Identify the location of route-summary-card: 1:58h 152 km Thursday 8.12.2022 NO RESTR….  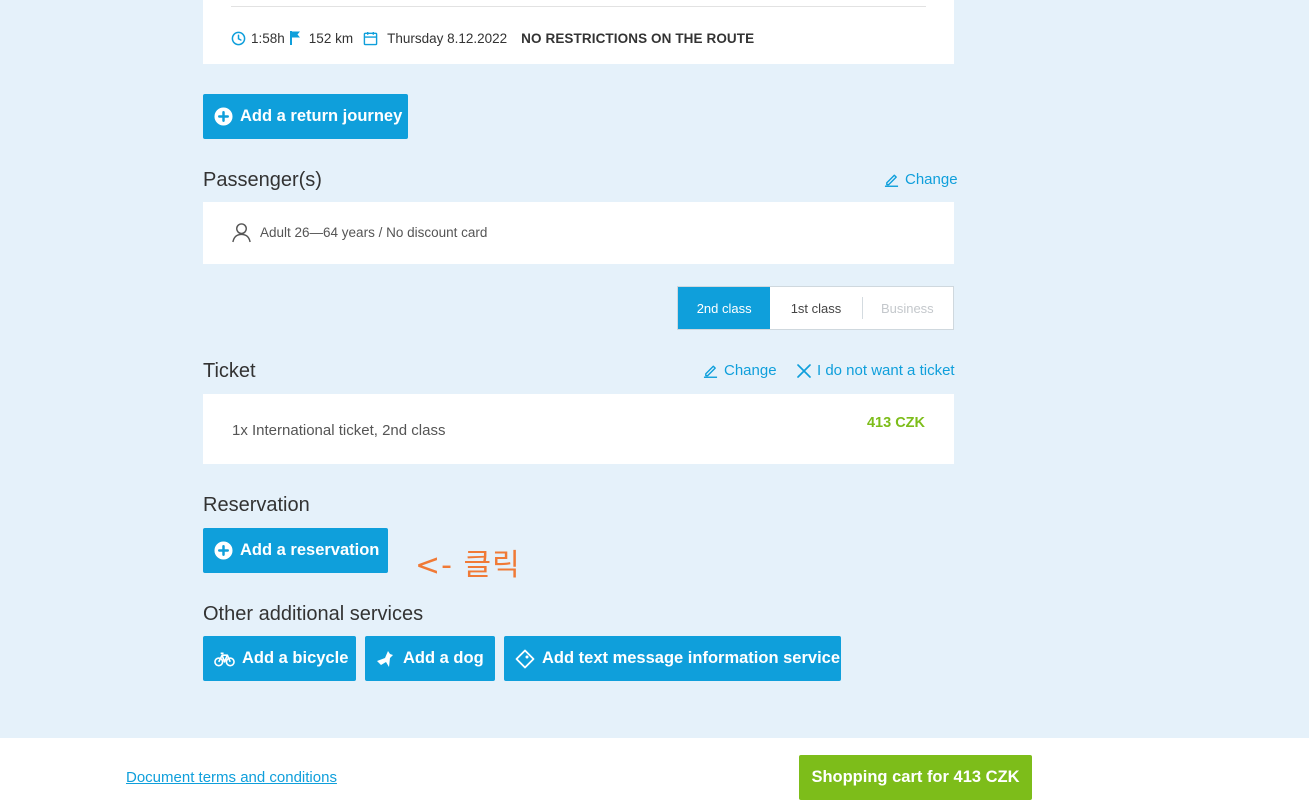
(578, 32).